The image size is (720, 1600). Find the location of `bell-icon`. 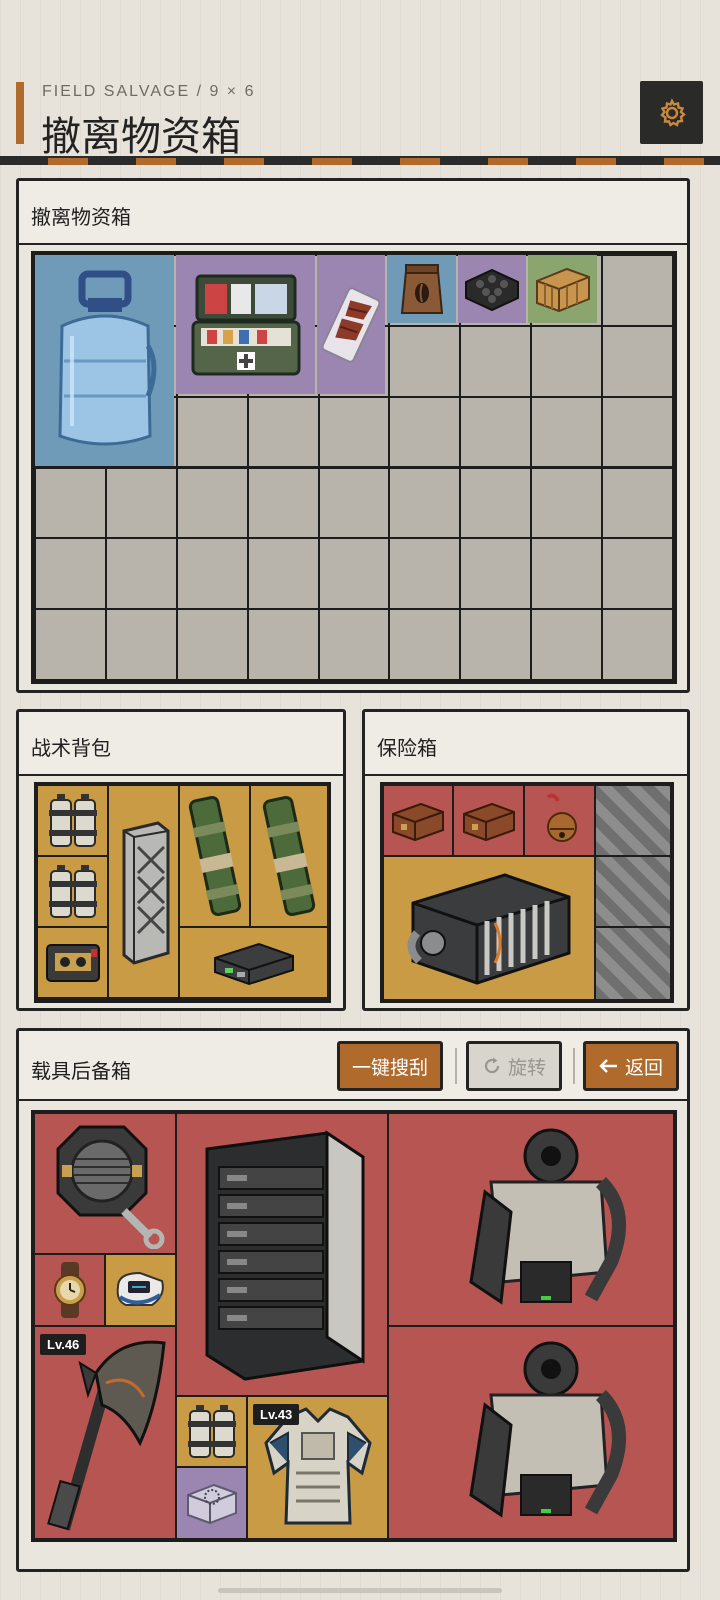

bell-icon is located at coordinates (561, 817).